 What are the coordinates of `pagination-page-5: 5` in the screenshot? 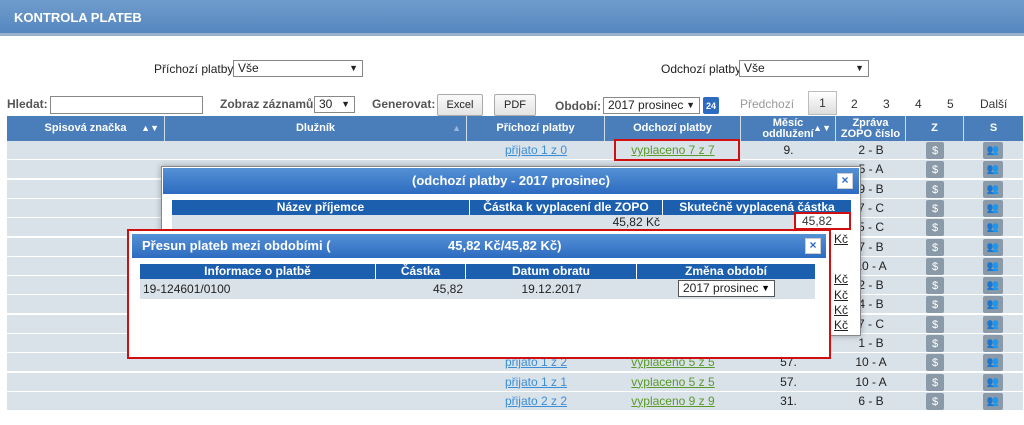 It's located at (950, 104).